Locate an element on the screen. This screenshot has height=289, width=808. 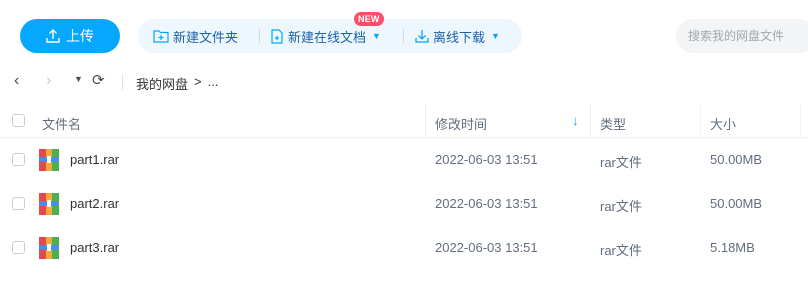
new-folder-label: 新建文件夹 is located at coordinates (206, 37).